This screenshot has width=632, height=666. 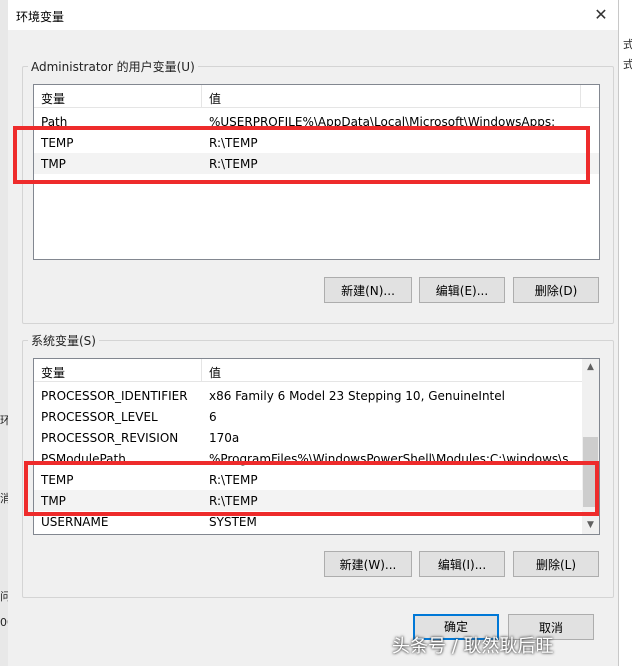 What do you see at coordinates (590, 367) in the screenshot?
I see `scroll-up-icon: ▲` at bounding box center [590, 367].